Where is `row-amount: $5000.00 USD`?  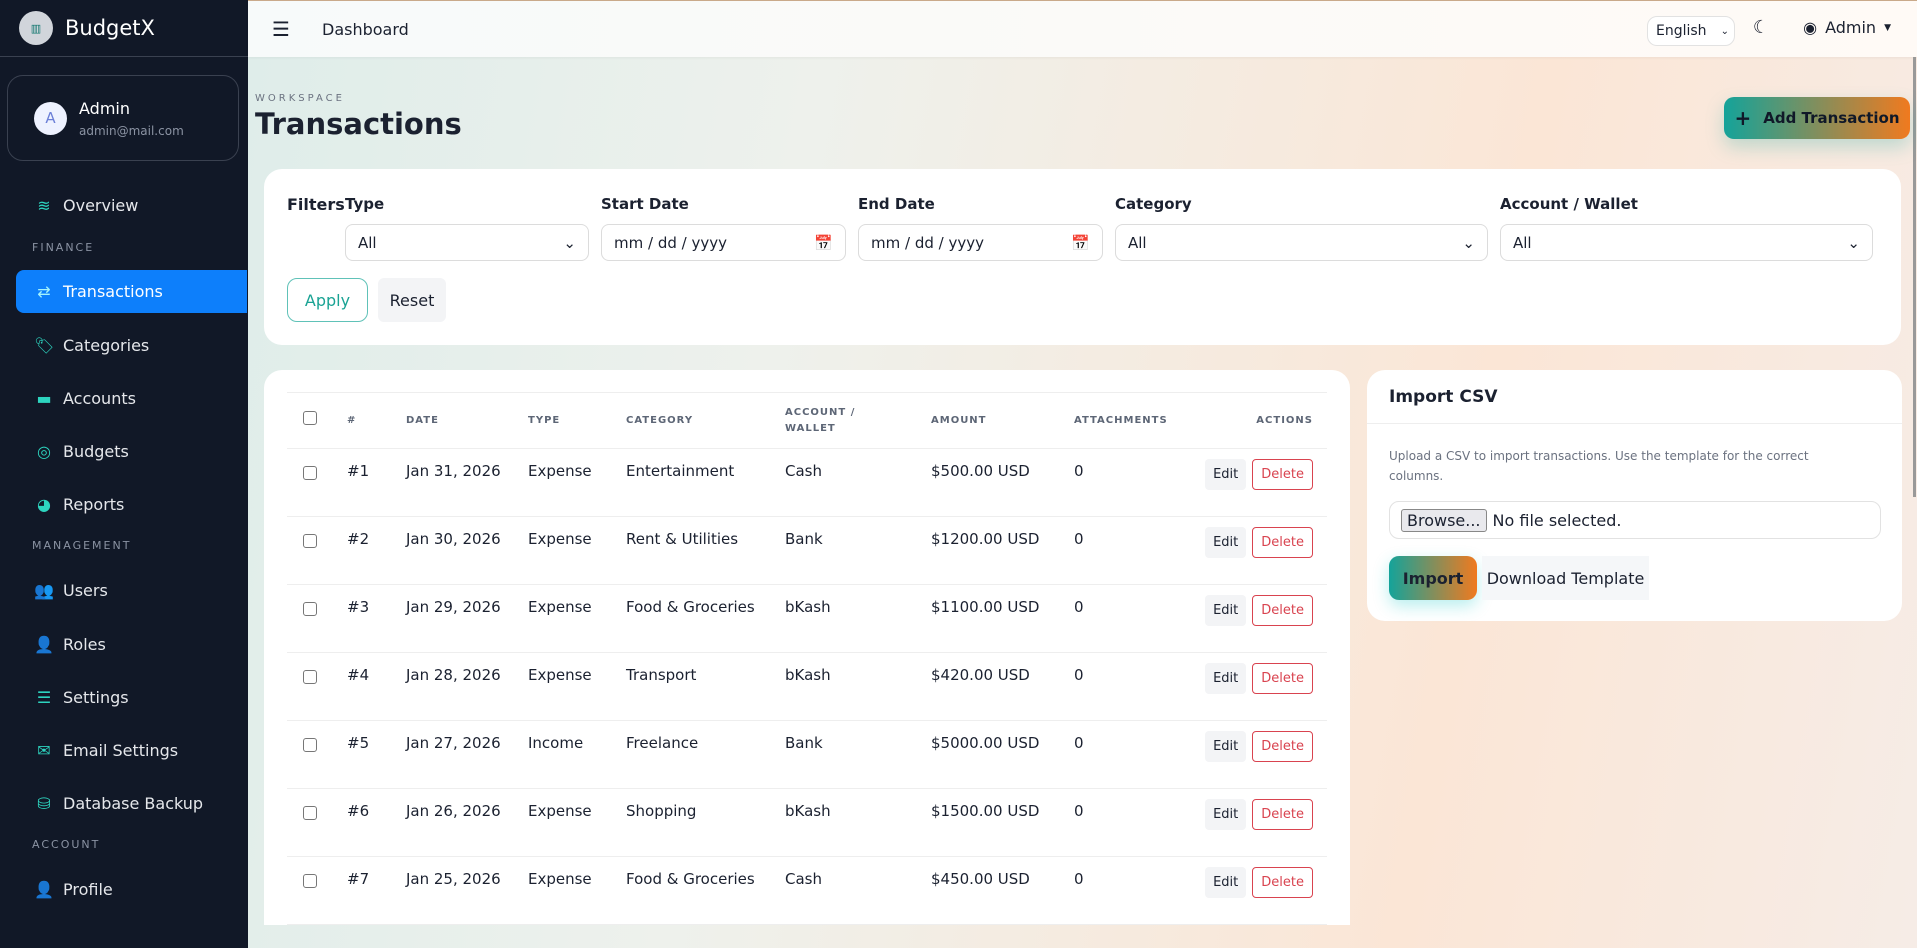
row-amount: $5000.00 USD is located at coordinates (1002, 754).